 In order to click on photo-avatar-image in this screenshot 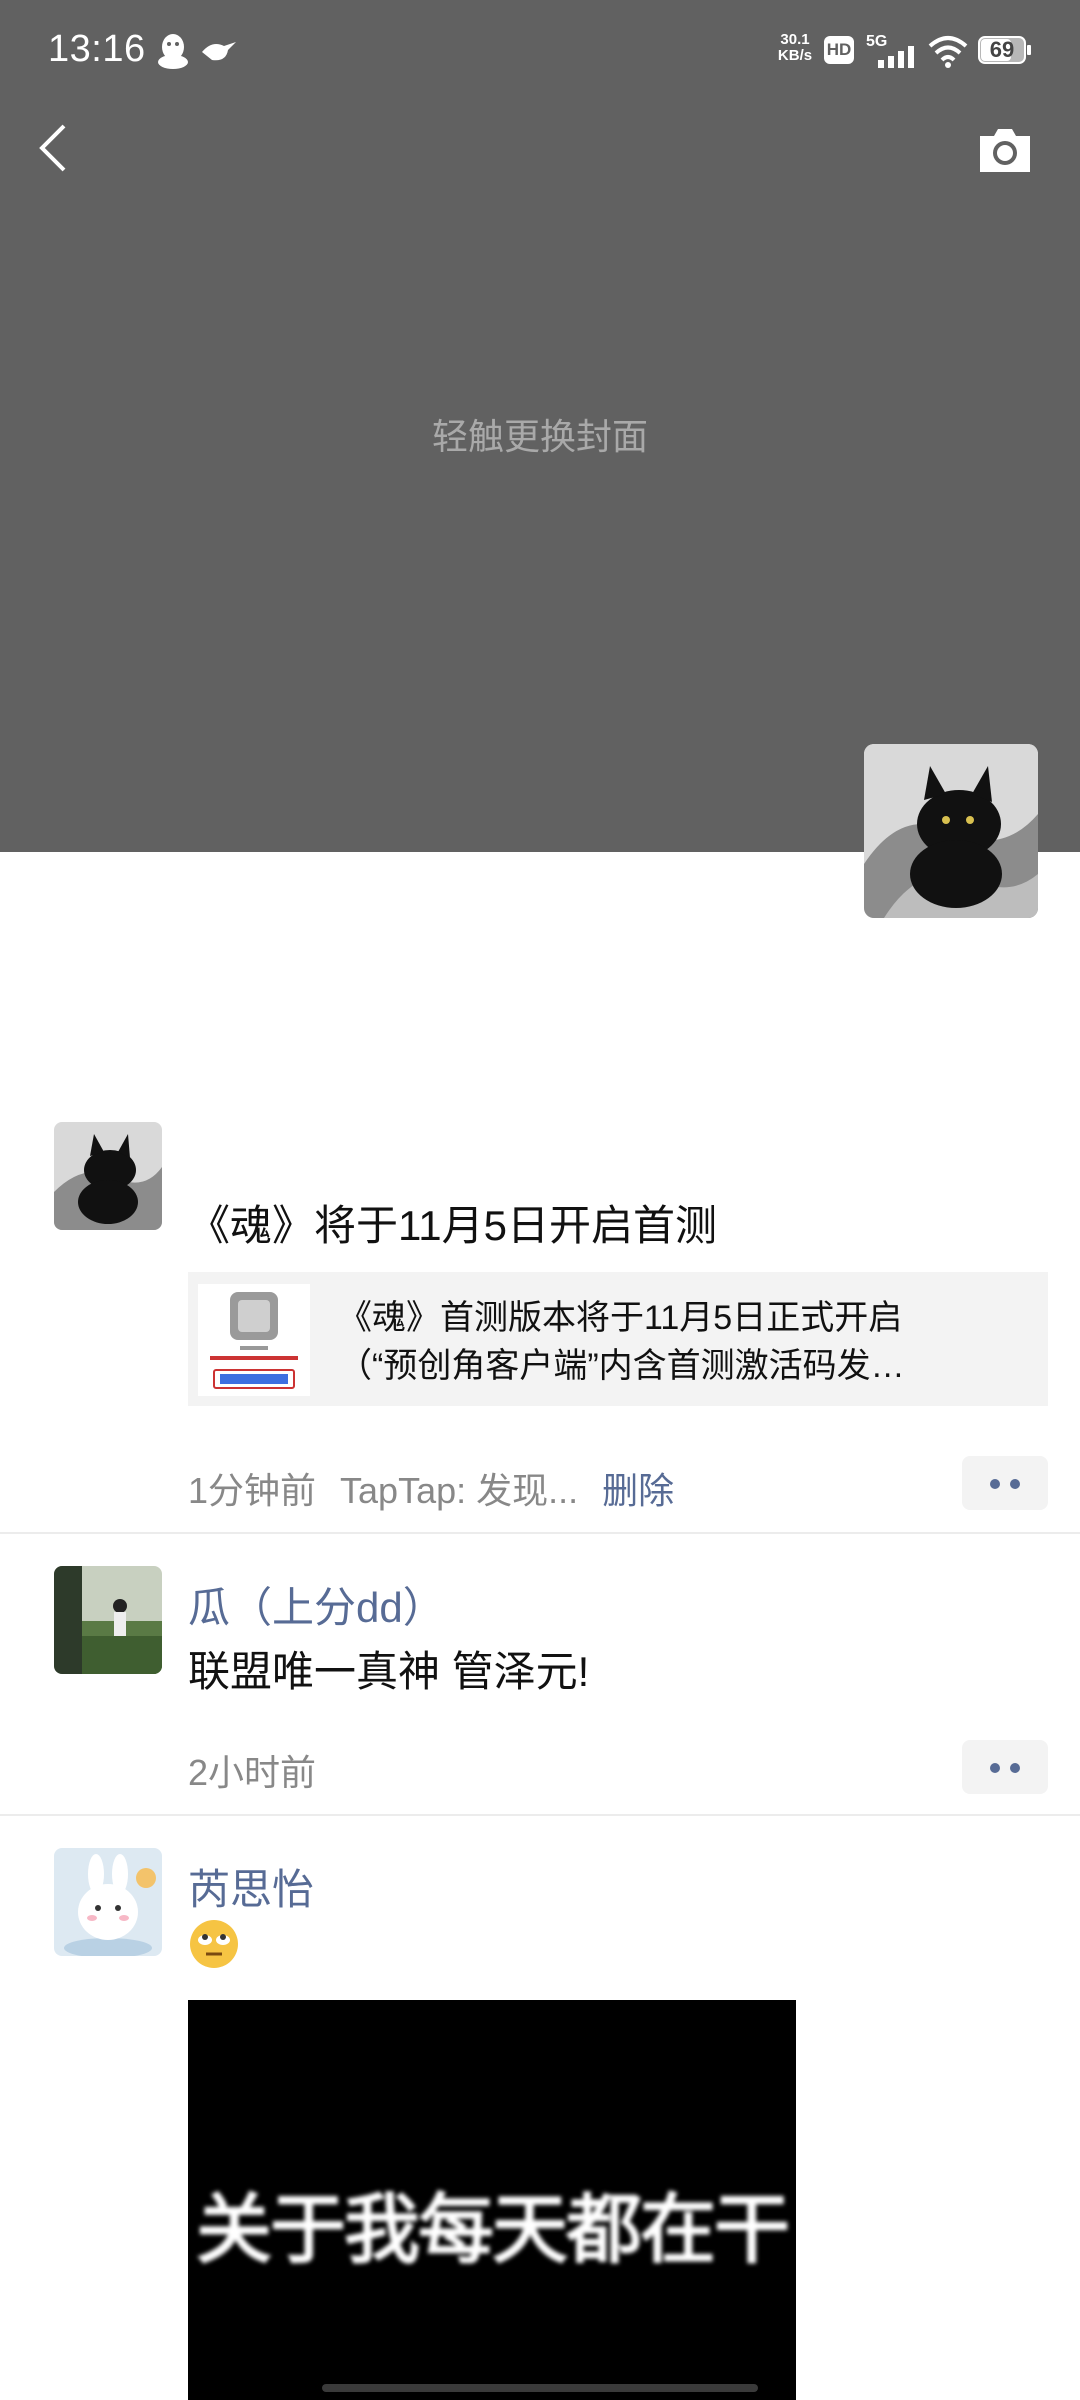, I will do `click(108, 1620)`.